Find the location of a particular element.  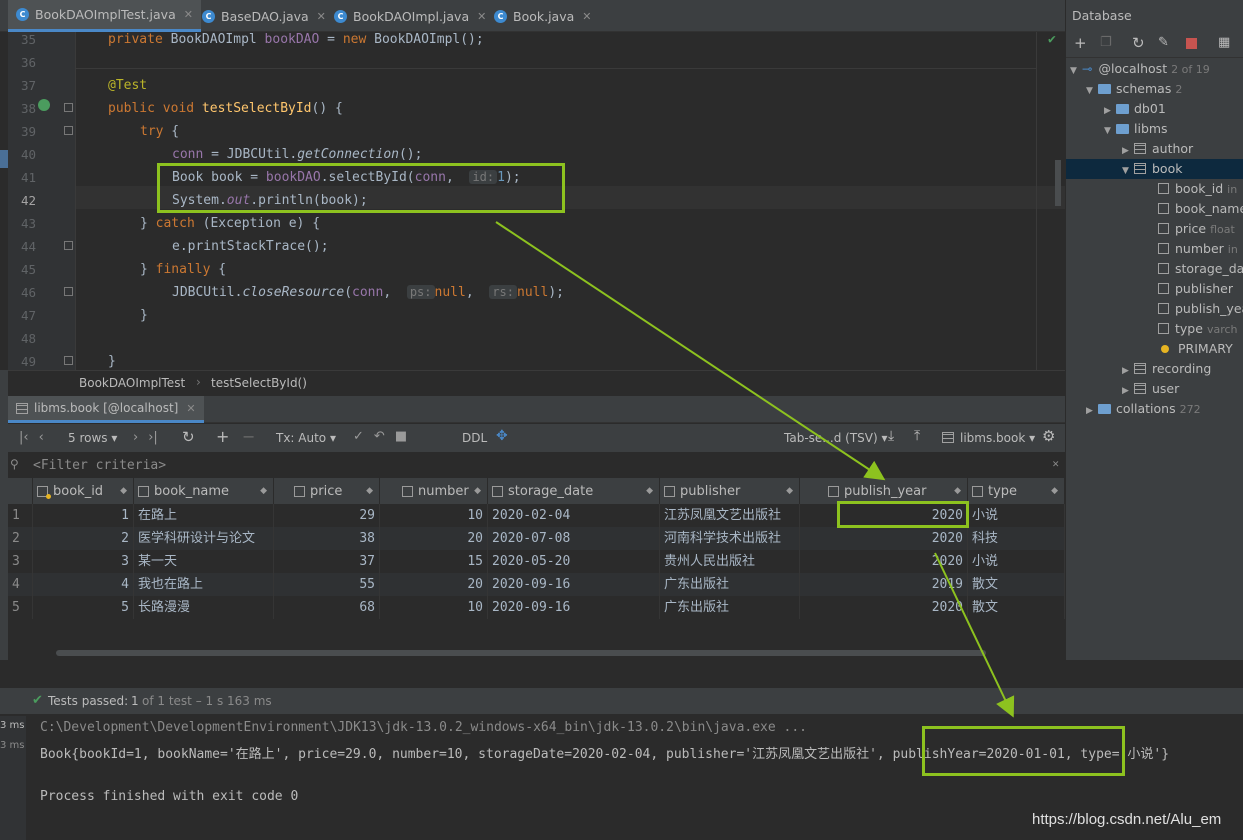

arrow-grid-to-console is located at coordinates (974, 635).